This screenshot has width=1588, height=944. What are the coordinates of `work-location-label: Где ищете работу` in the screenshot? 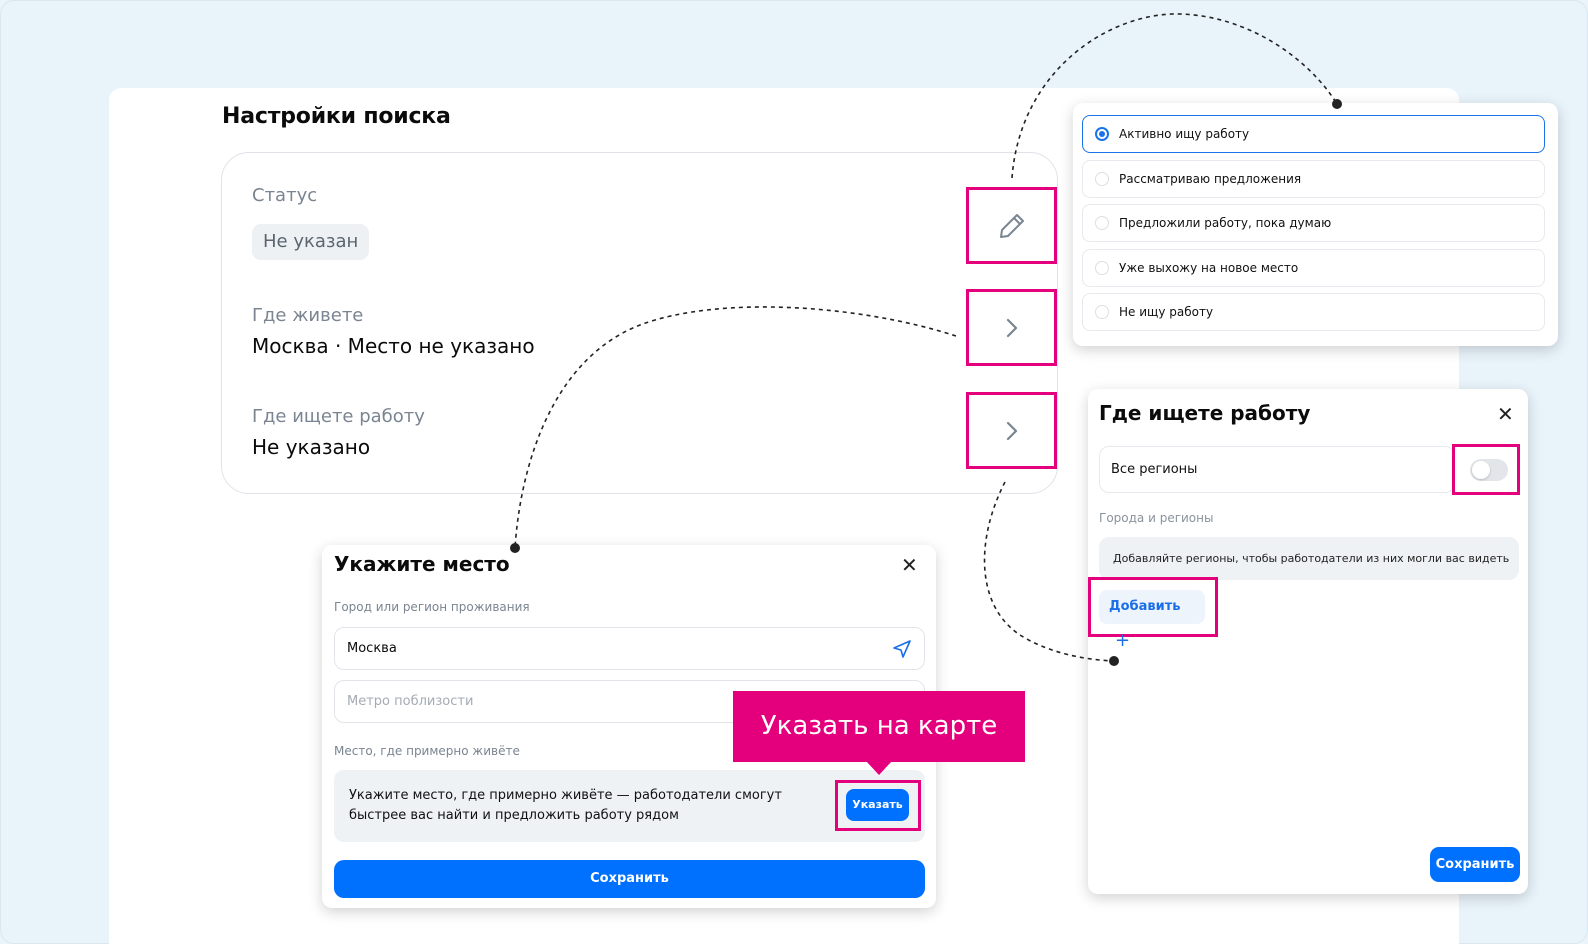 It's located at (338, 416).